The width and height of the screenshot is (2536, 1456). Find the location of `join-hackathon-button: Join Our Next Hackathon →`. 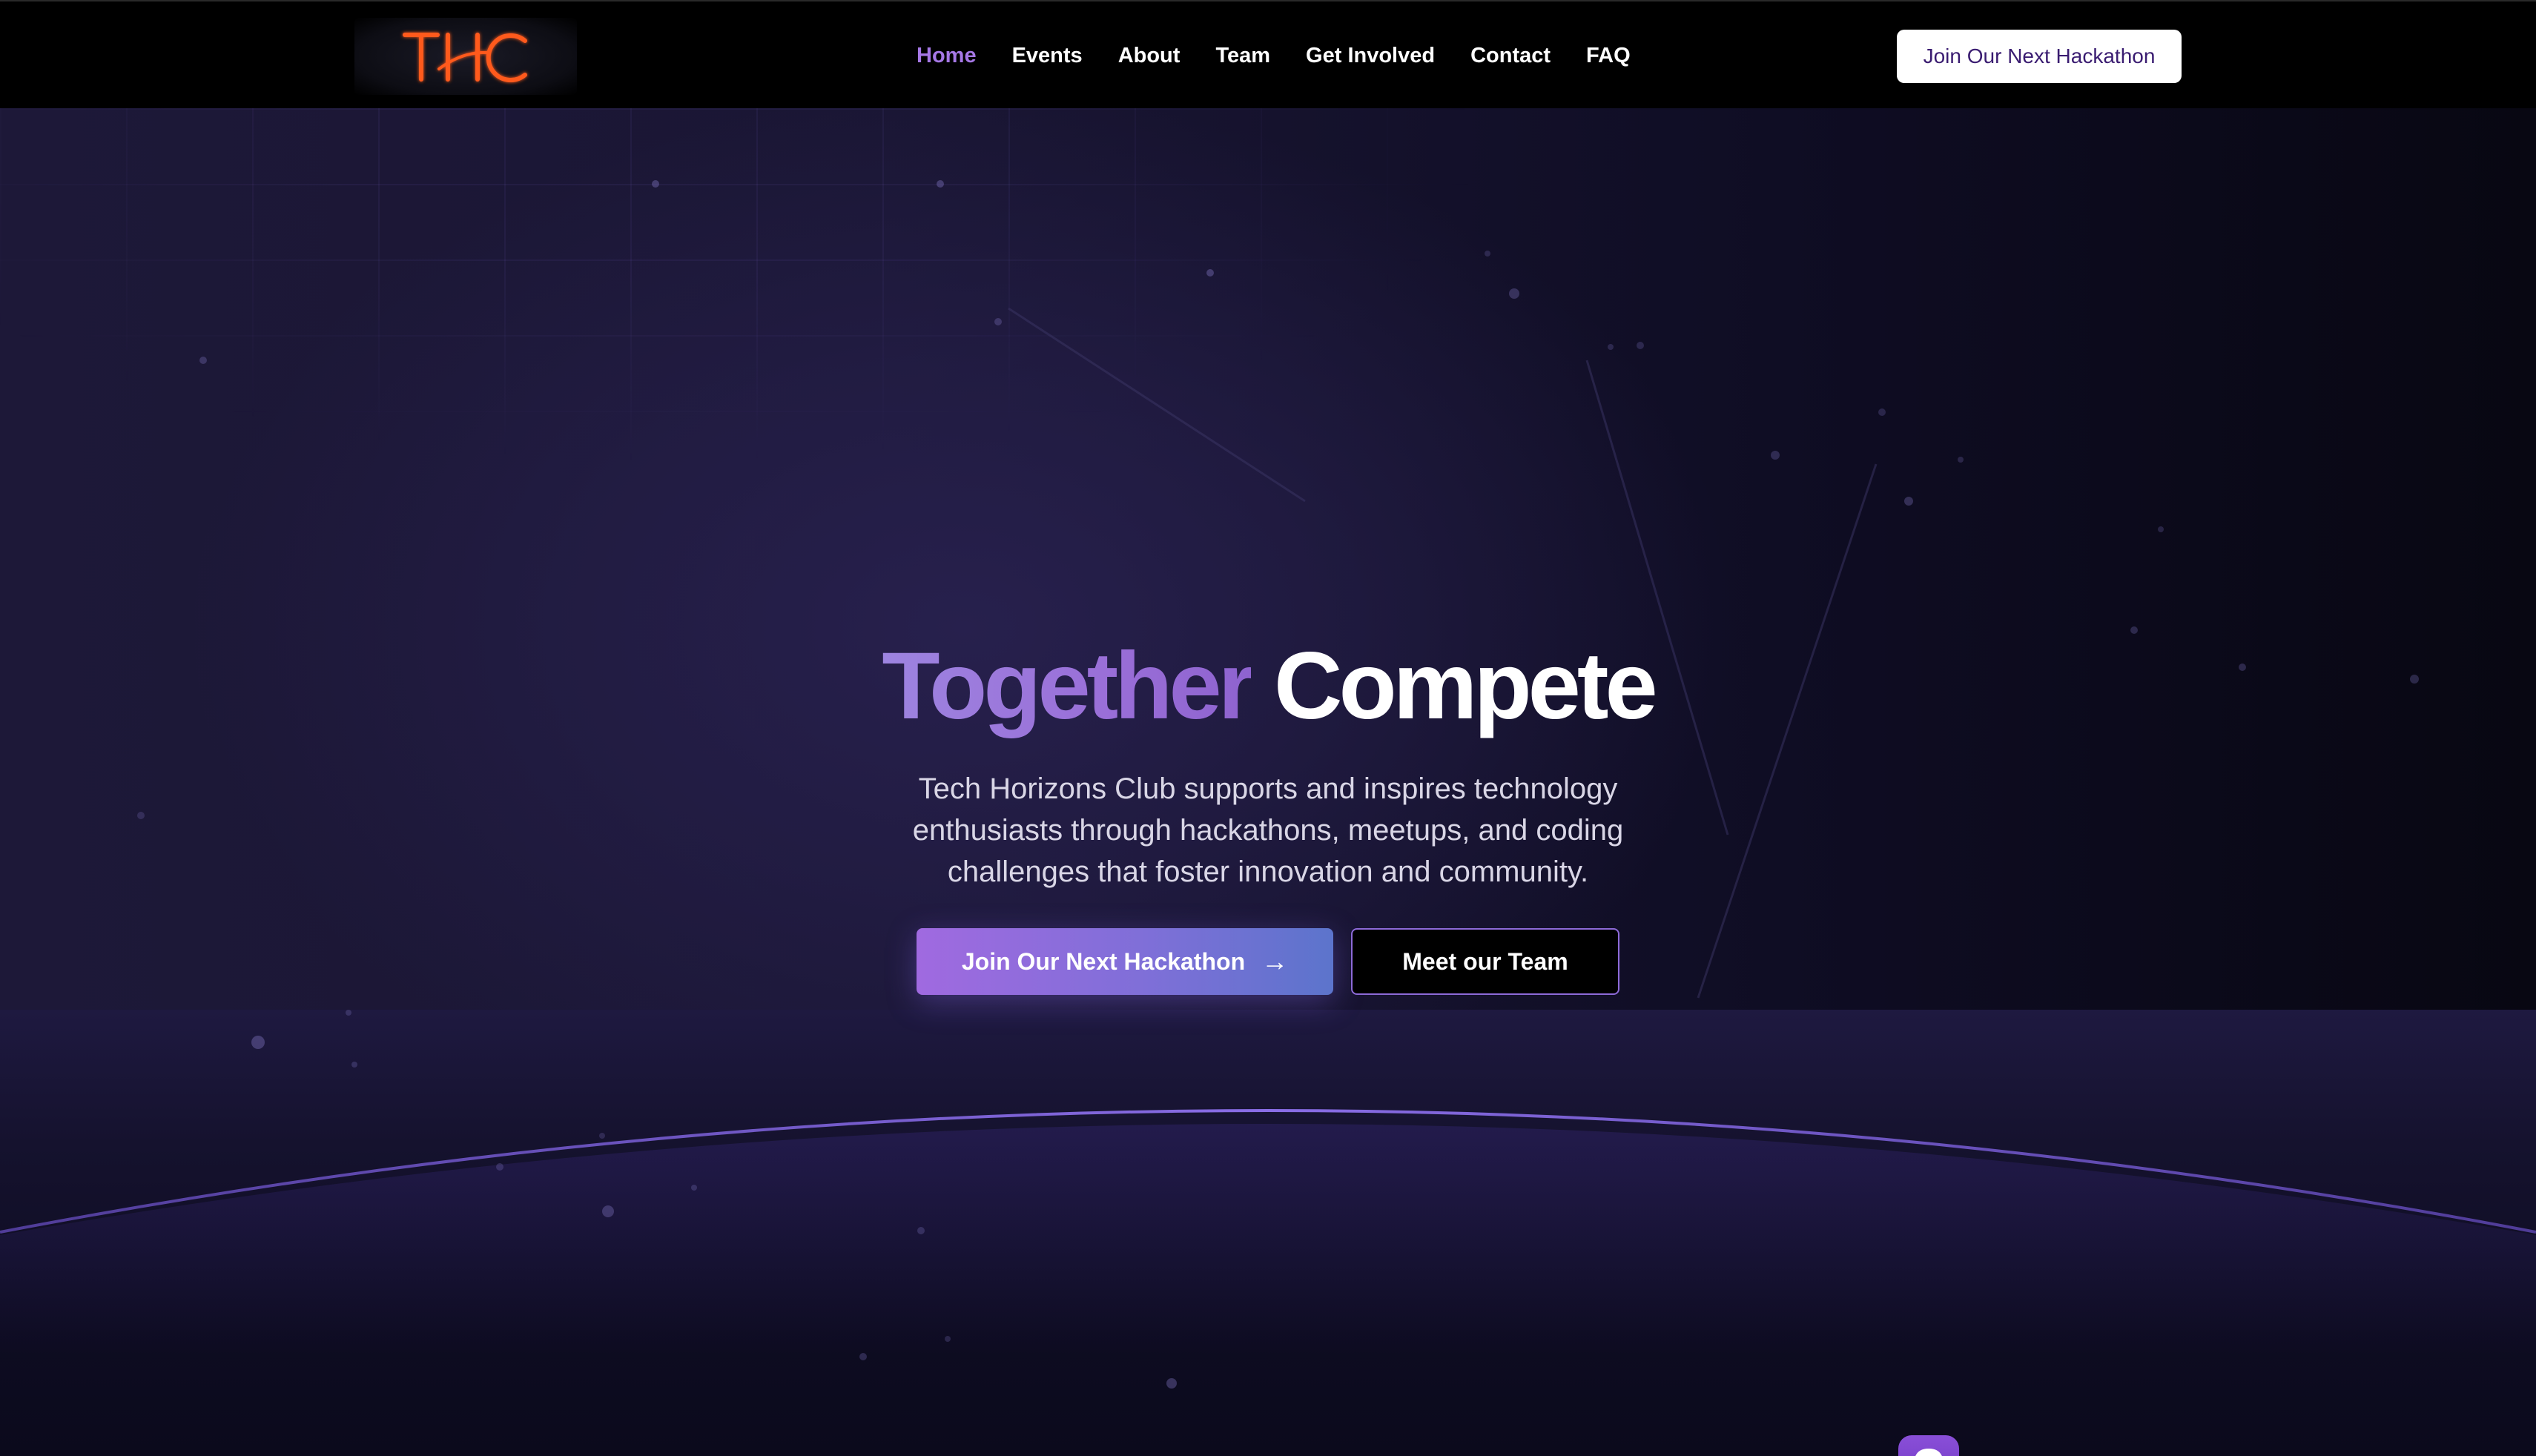

join-hackathon-button: Join Our Next Hackathon → is located at coordinates (1125, 961).